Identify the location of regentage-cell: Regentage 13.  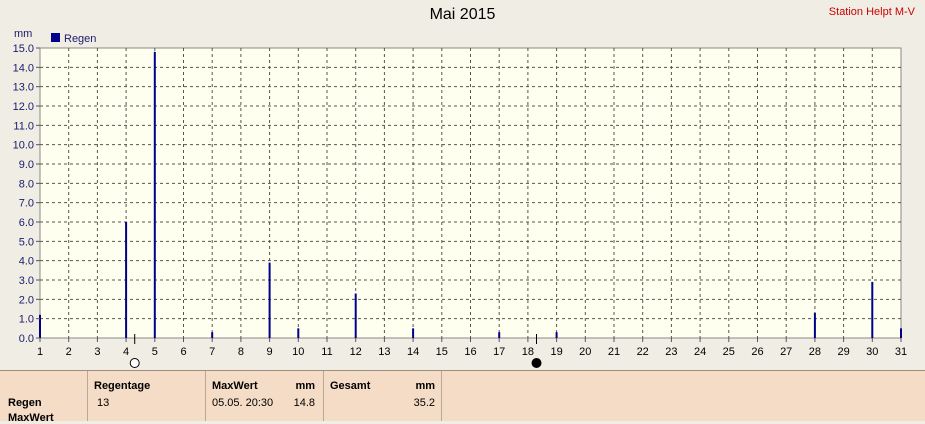
(147, 396).